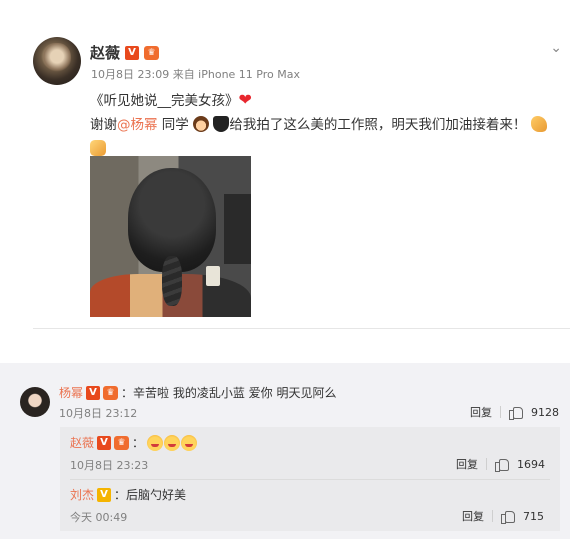 This screenshot has height=539, width=570. What do you see at coordinates (137, 125) in the screenshot?
I see `mention-link: @杨幂` at bounding box center [137, 125].